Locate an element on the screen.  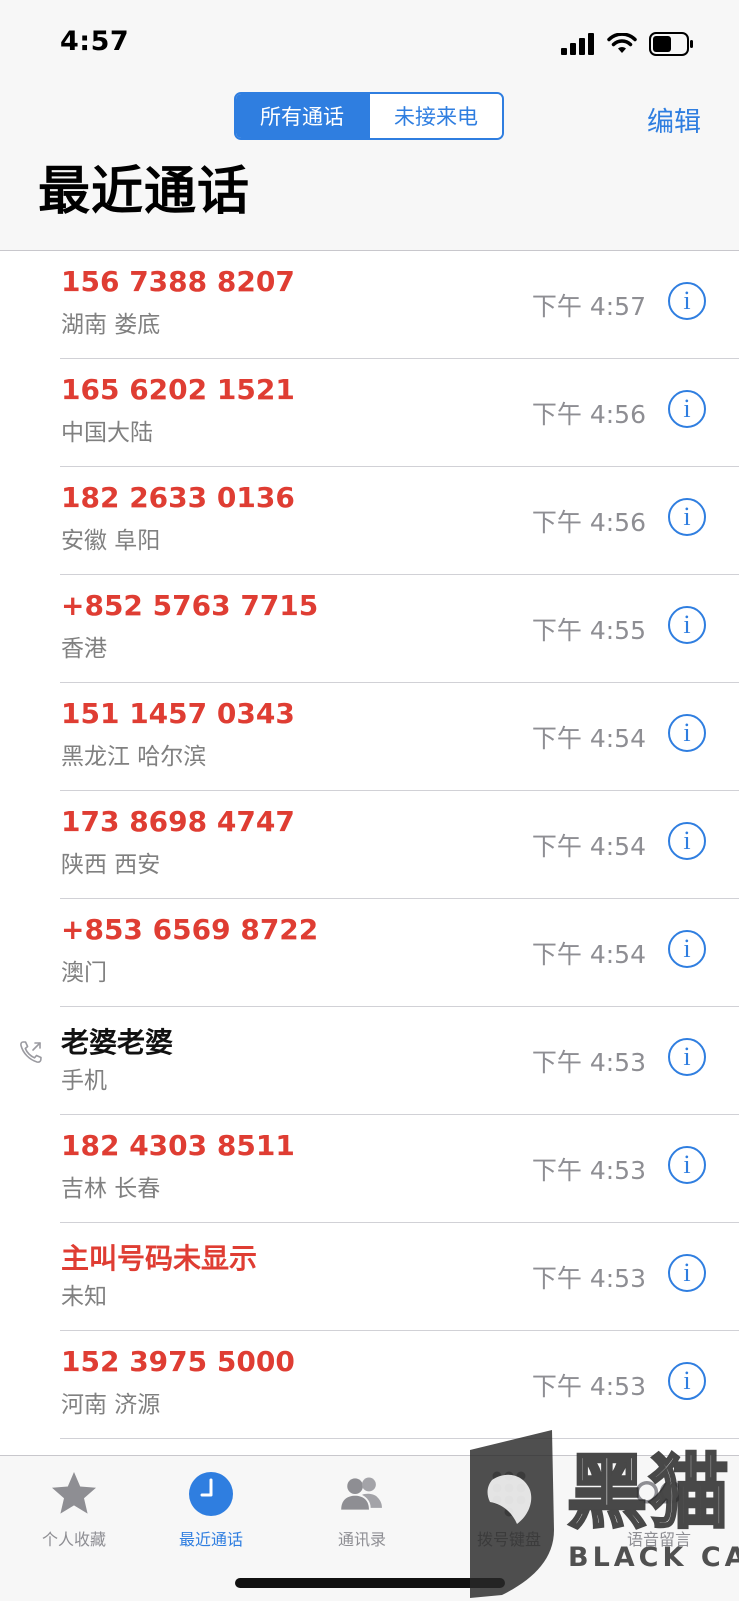
call-location: 黑龙江 哈尔滨 is located at coordinates (134, 757).